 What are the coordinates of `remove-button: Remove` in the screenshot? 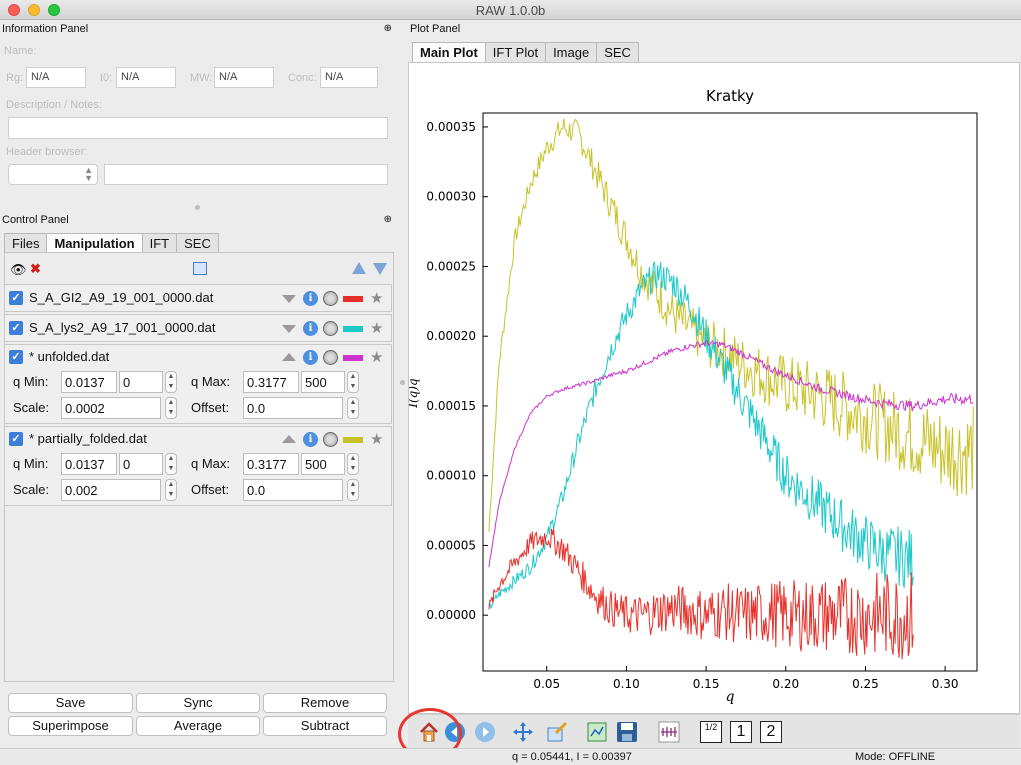 It's located at (325, 703).